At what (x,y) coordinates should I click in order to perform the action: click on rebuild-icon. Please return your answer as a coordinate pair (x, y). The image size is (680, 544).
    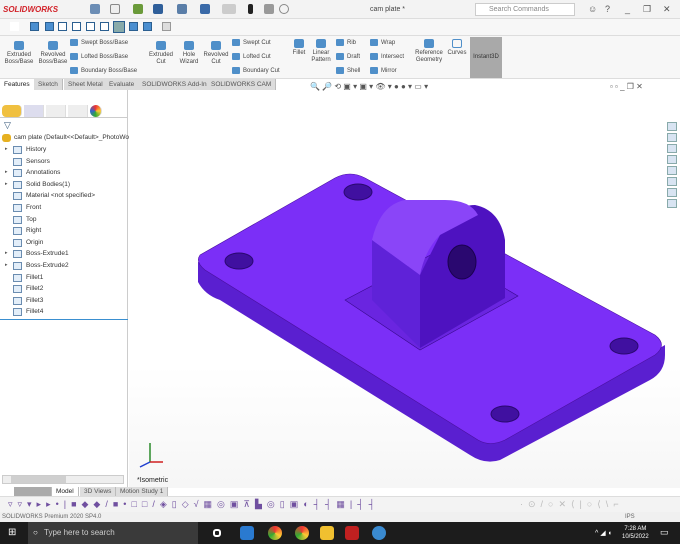
    Looking at the image, I should click on (250, 9).